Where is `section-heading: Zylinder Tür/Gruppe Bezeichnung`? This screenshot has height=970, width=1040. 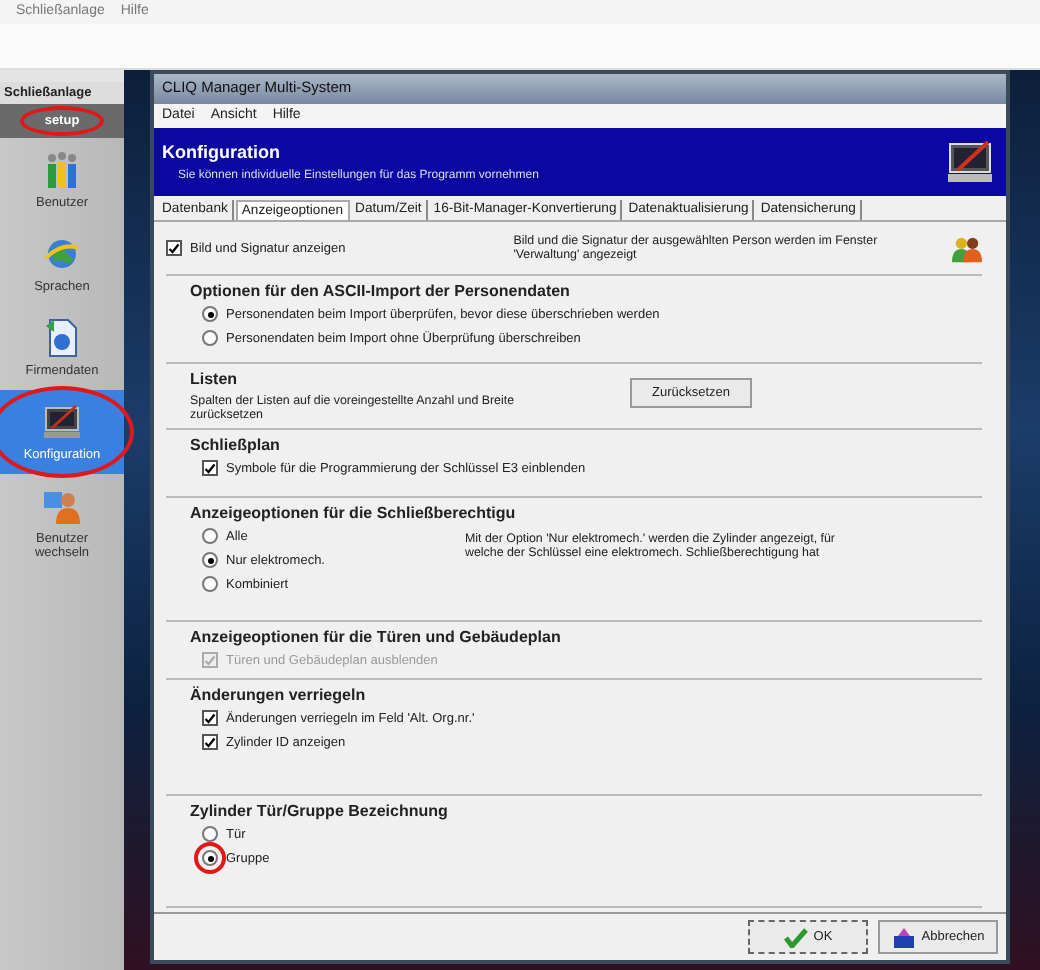
section-heading: Zylinder Tür/Gruppe Bezeichnung is located at coordinates (320, 811).